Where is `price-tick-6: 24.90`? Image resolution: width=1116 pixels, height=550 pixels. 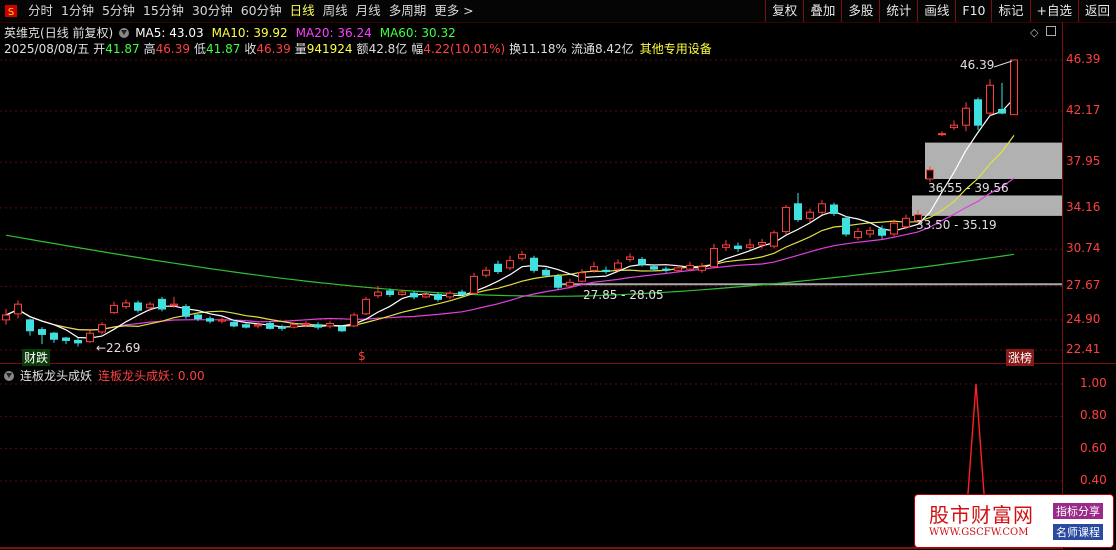 price-tick-6: 24.90 is located at coordinates (1083, 318).